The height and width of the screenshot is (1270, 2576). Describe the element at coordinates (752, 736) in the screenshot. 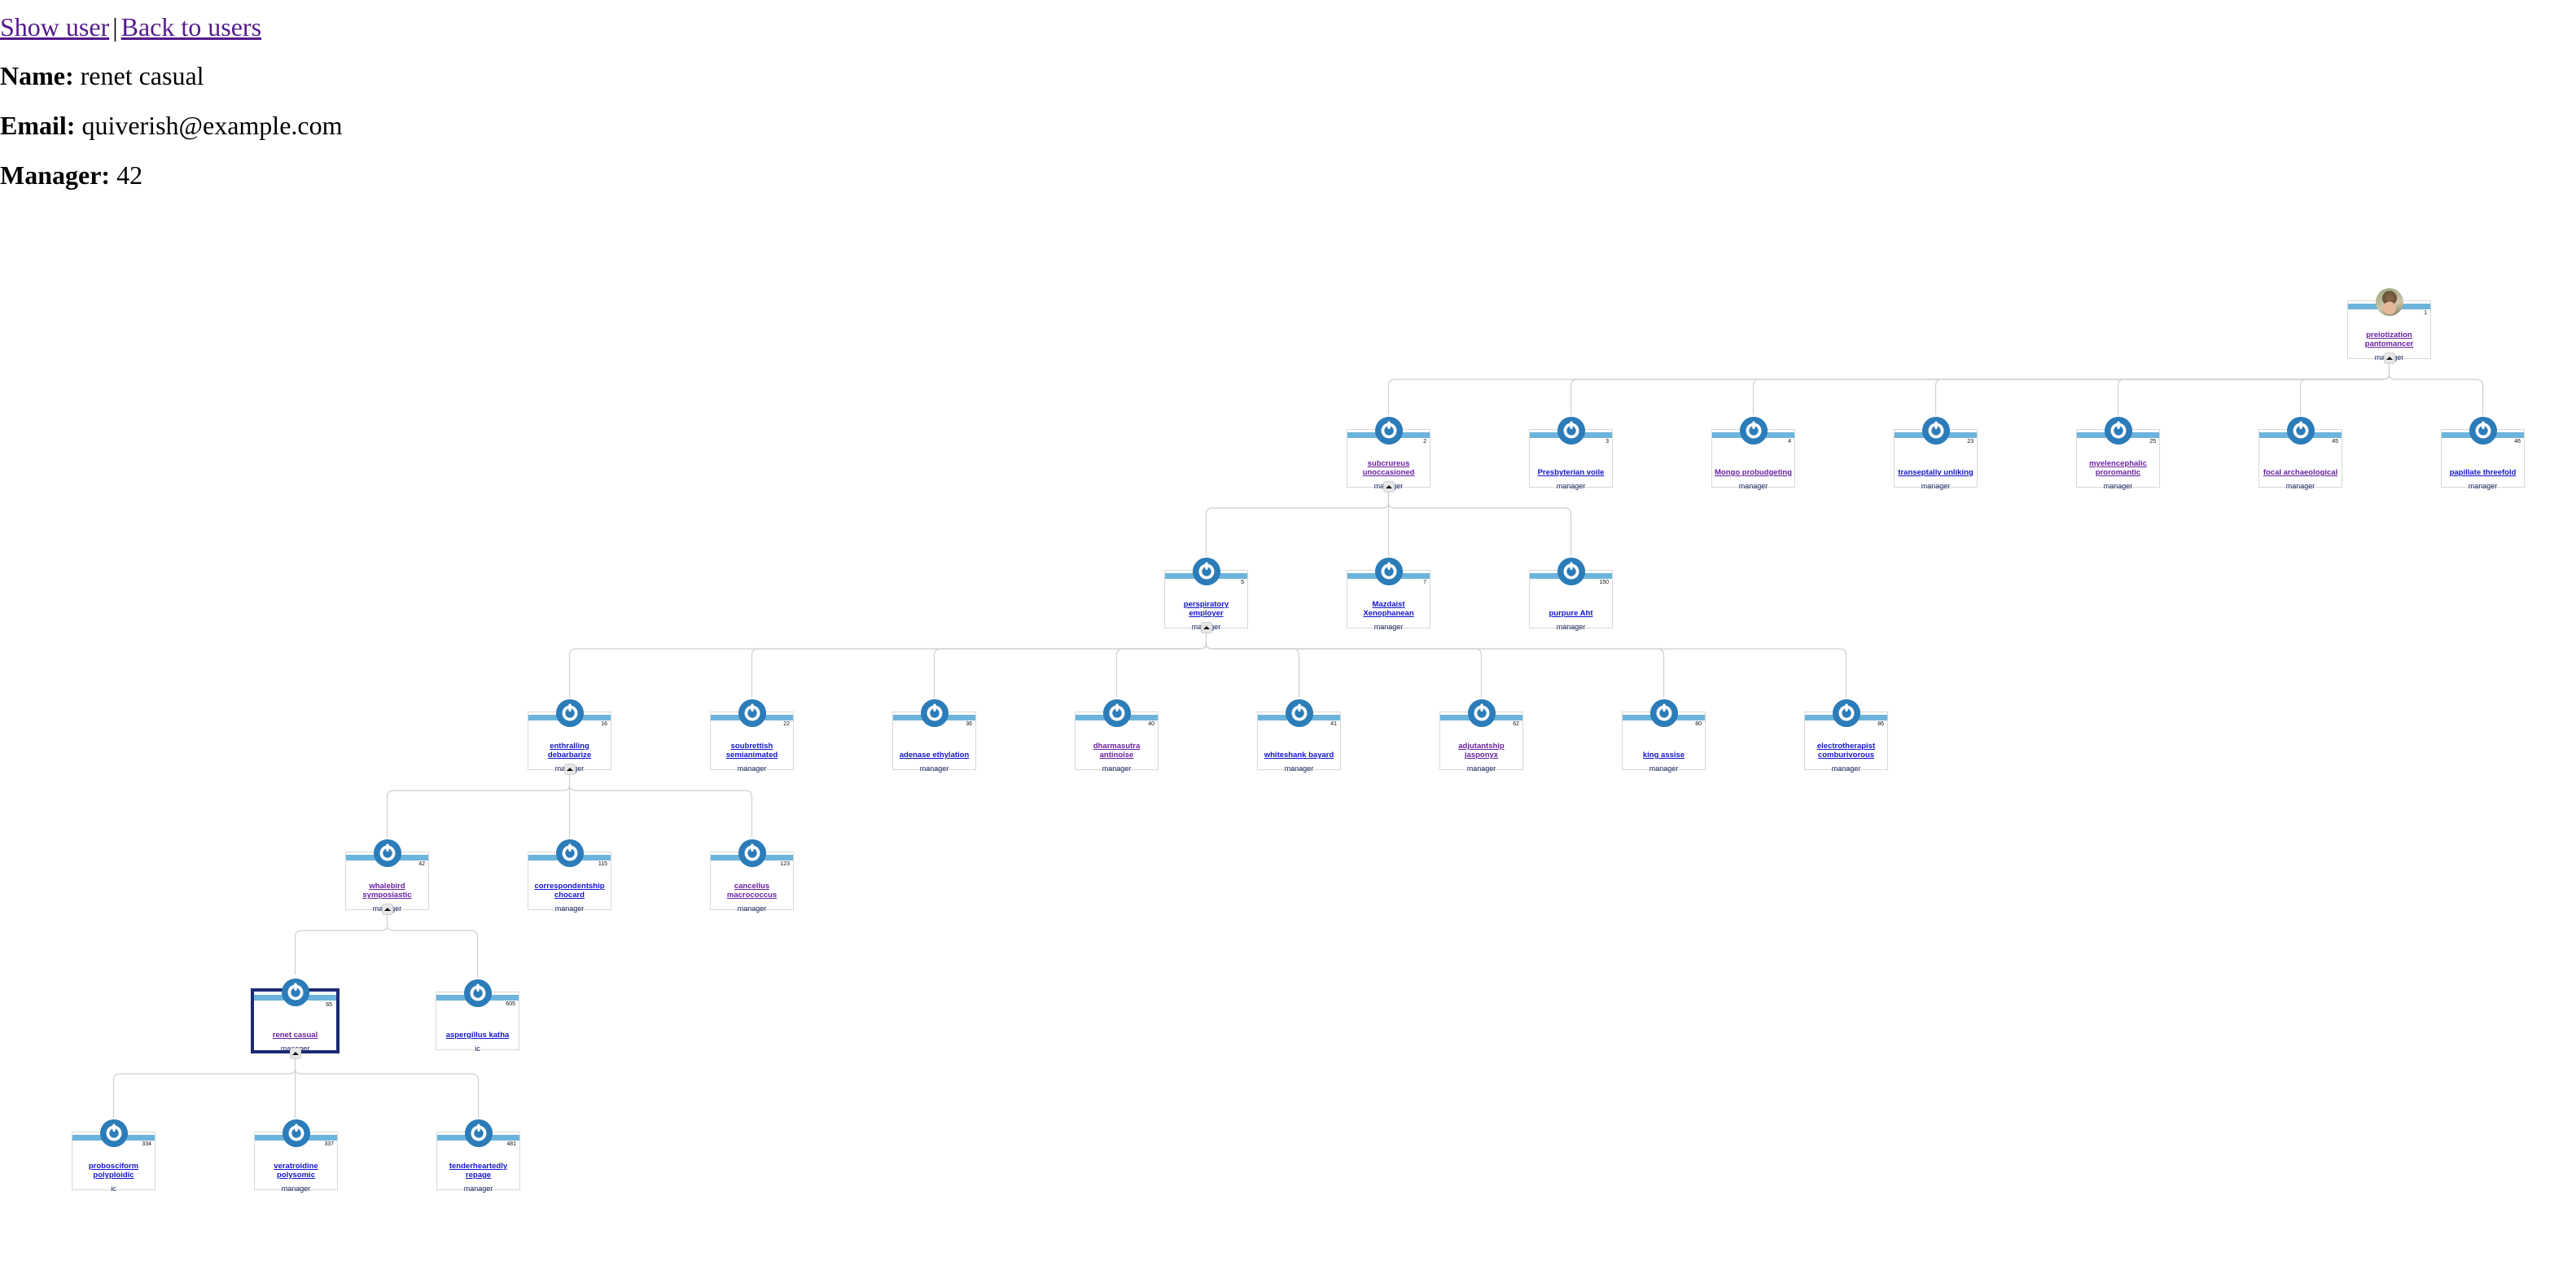

I see `org-node: 22 soubrettish semianimated manager` at that location.